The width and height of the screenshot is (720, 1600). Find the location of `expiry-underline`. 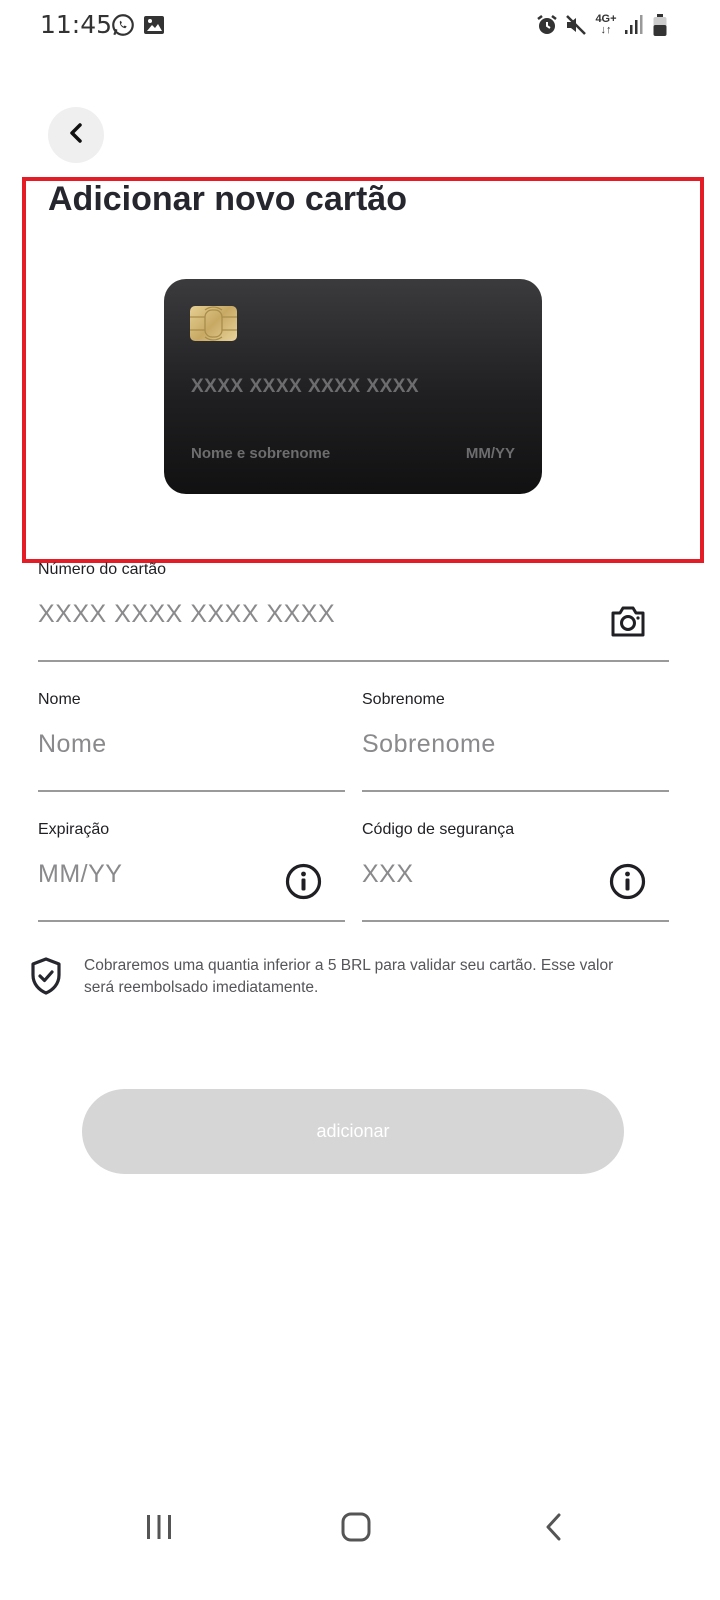

expiry-underline is located at coordinates (191, 921).